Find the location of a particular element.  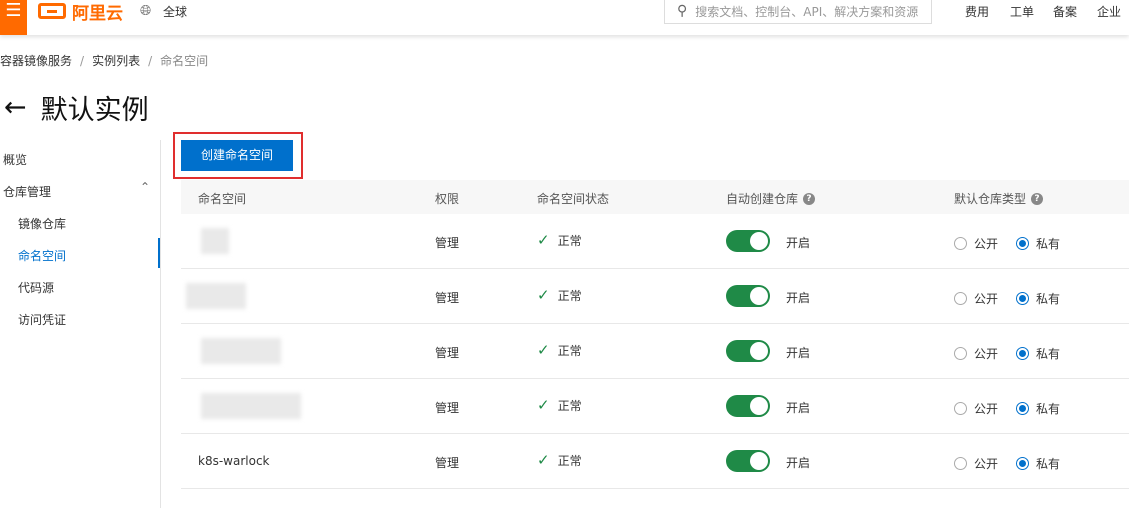

header-label: 自动创建仓库 is located at coordinates (762, 199).